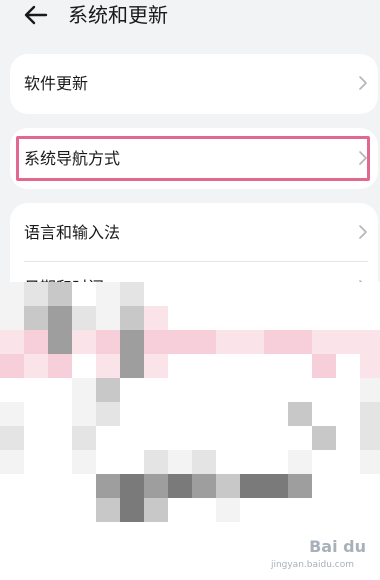 The height and width of the screenshot is (580, 380). I want to click on page-title: 系统和更新, so click(118, 15).